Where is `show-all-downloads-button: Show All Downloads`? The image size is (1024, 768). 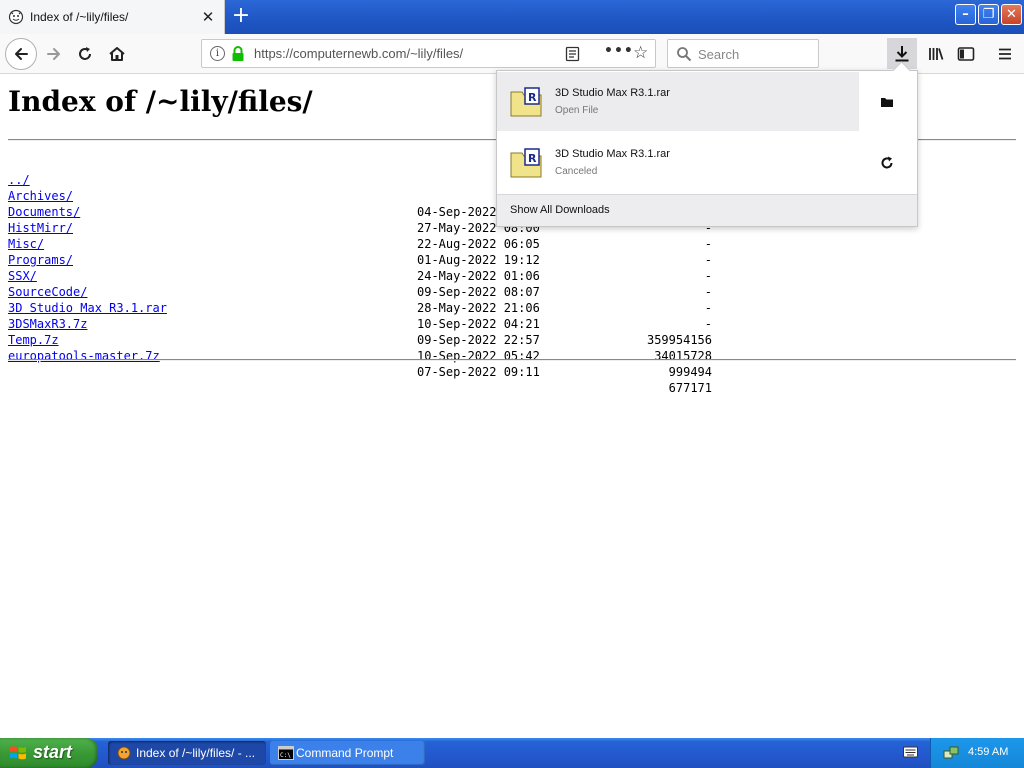 show-all-downloads-button: Show All Downloads is located at coordinates (707, 210).